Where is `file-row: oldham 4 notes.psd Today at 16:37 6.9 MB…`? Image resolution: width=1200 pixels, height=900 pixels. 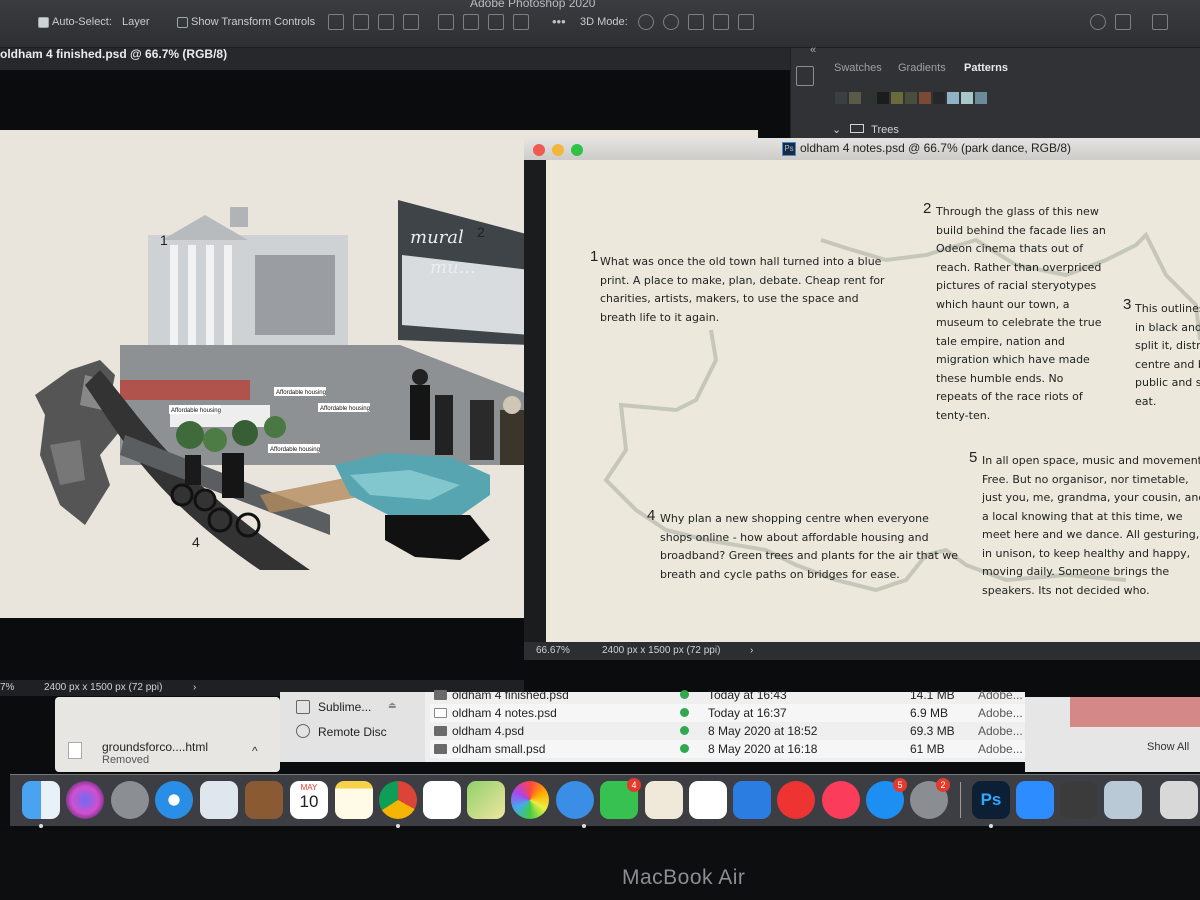
file-row: oldham 4 notes.psd Today at 16:37 6.9 MB… is located at coordinates (727, 713).